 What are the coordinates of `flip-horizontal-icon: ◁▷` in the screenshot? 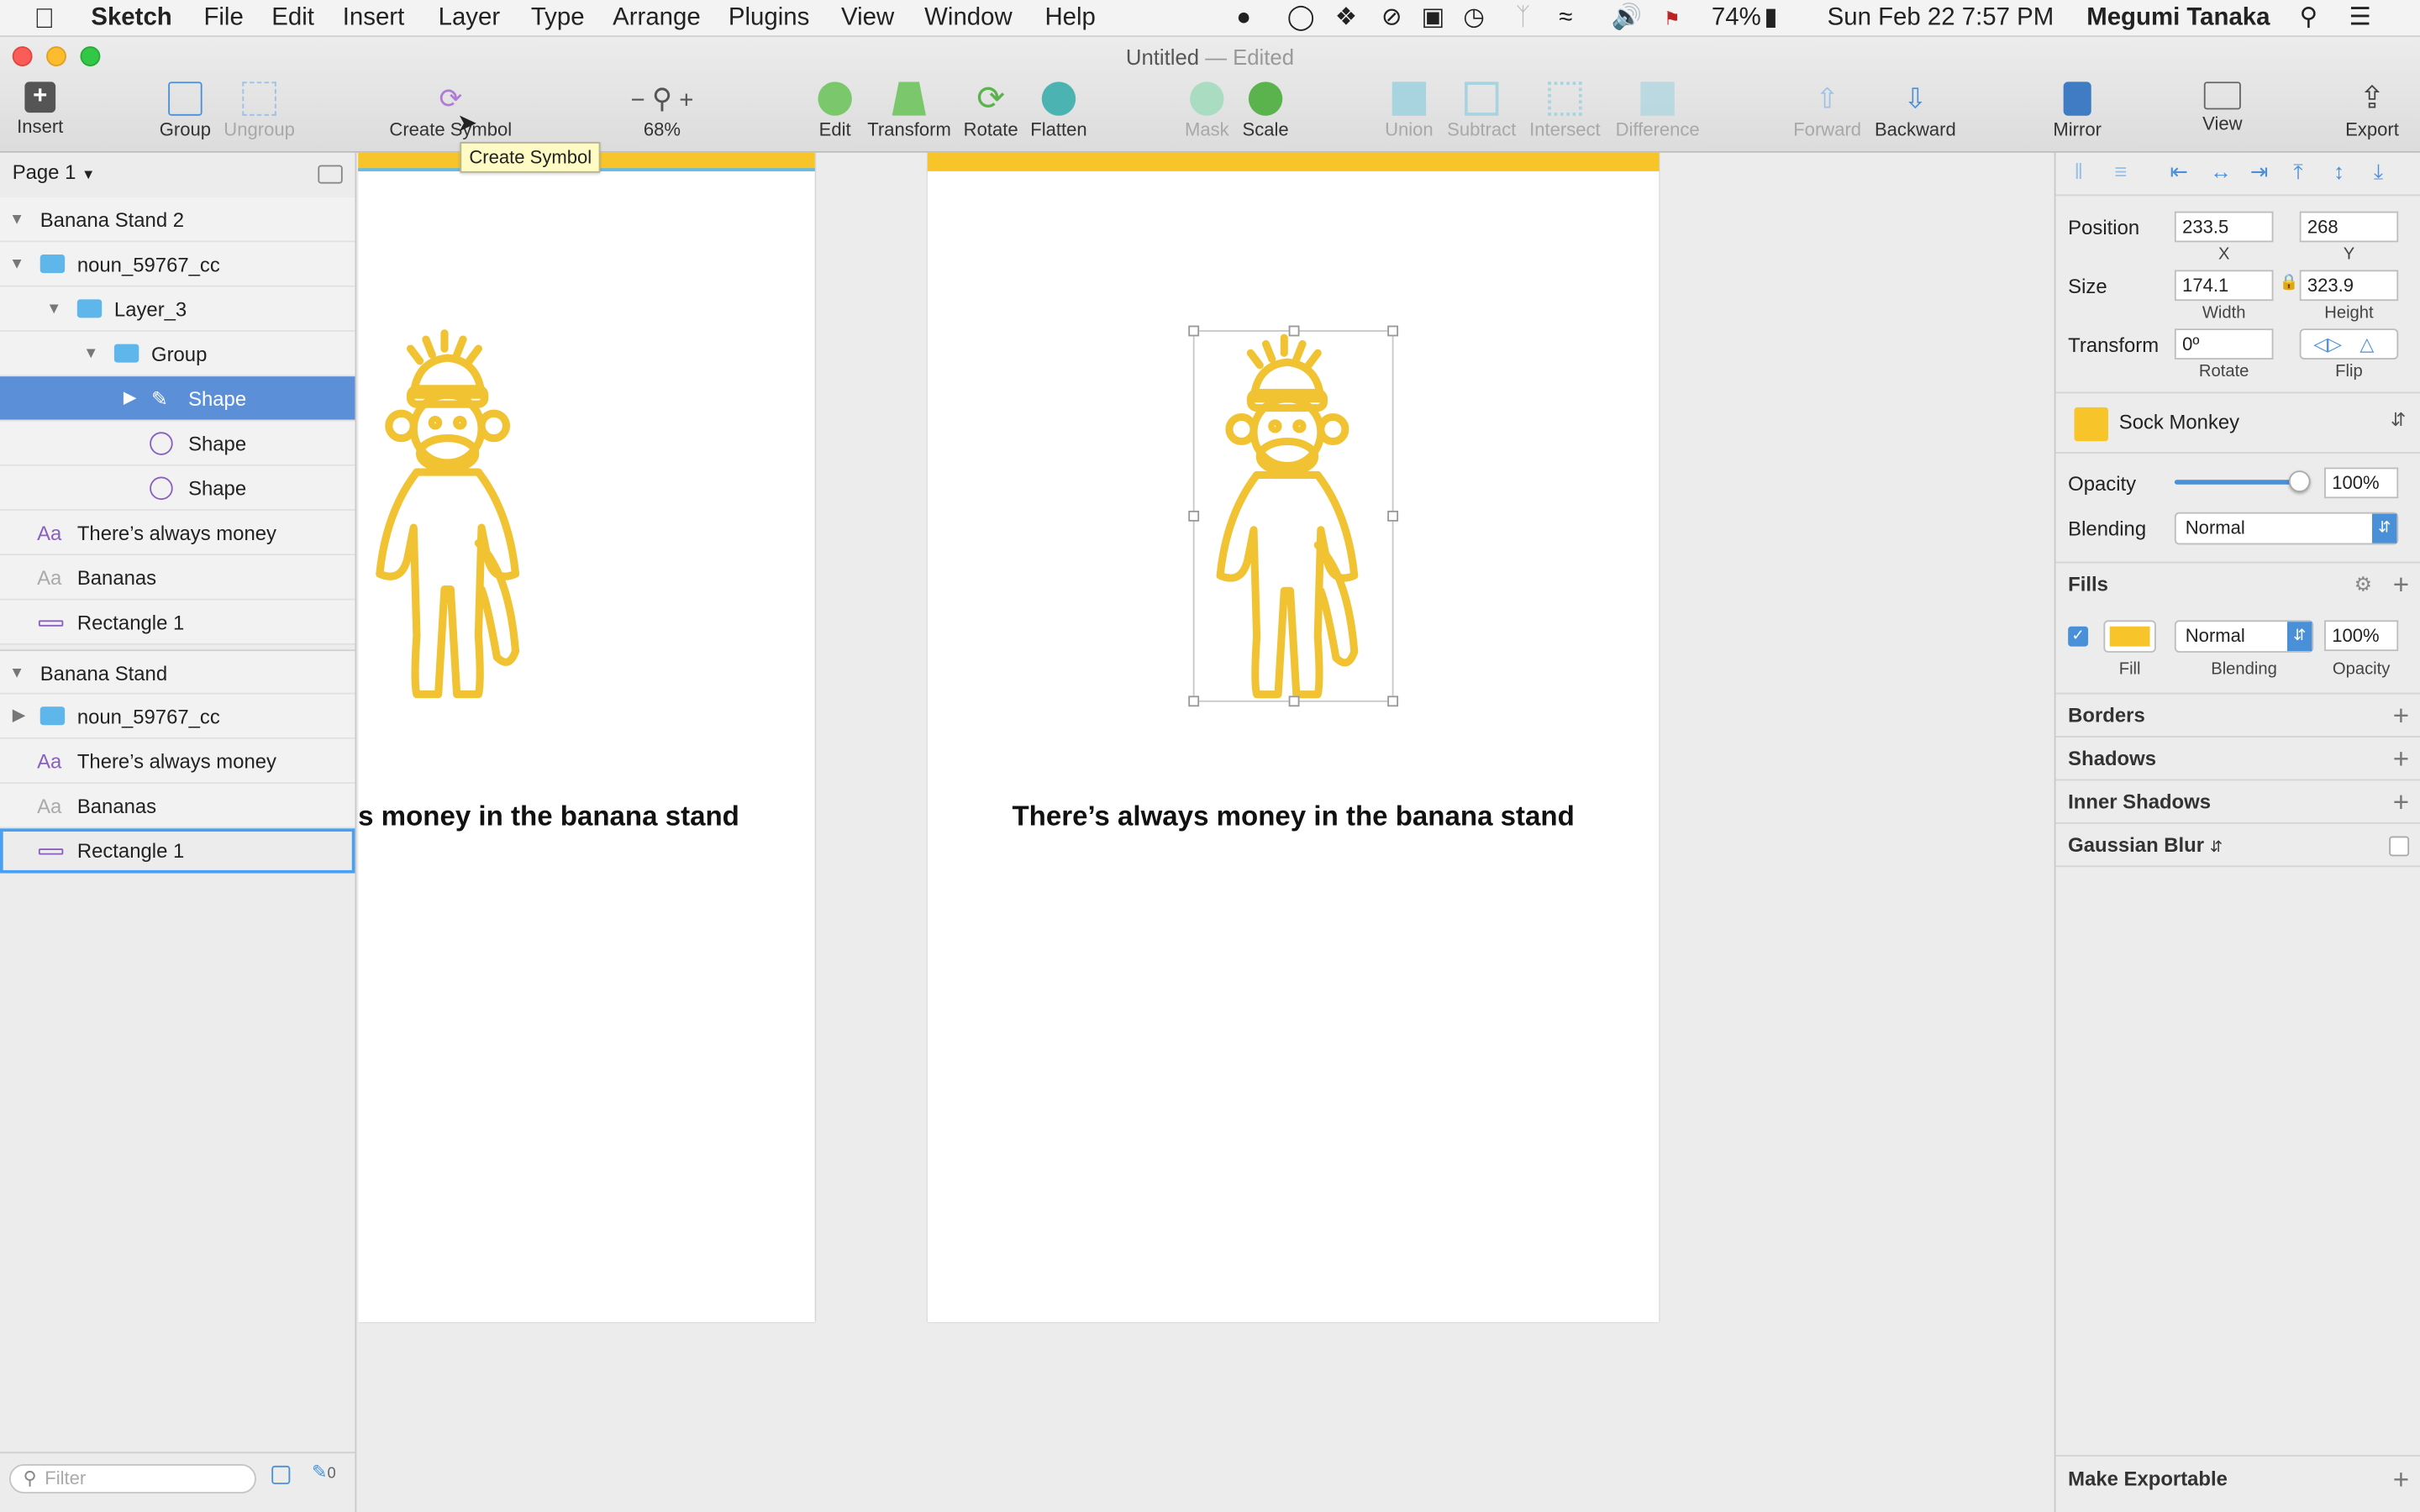 It's located at (2328, 344).